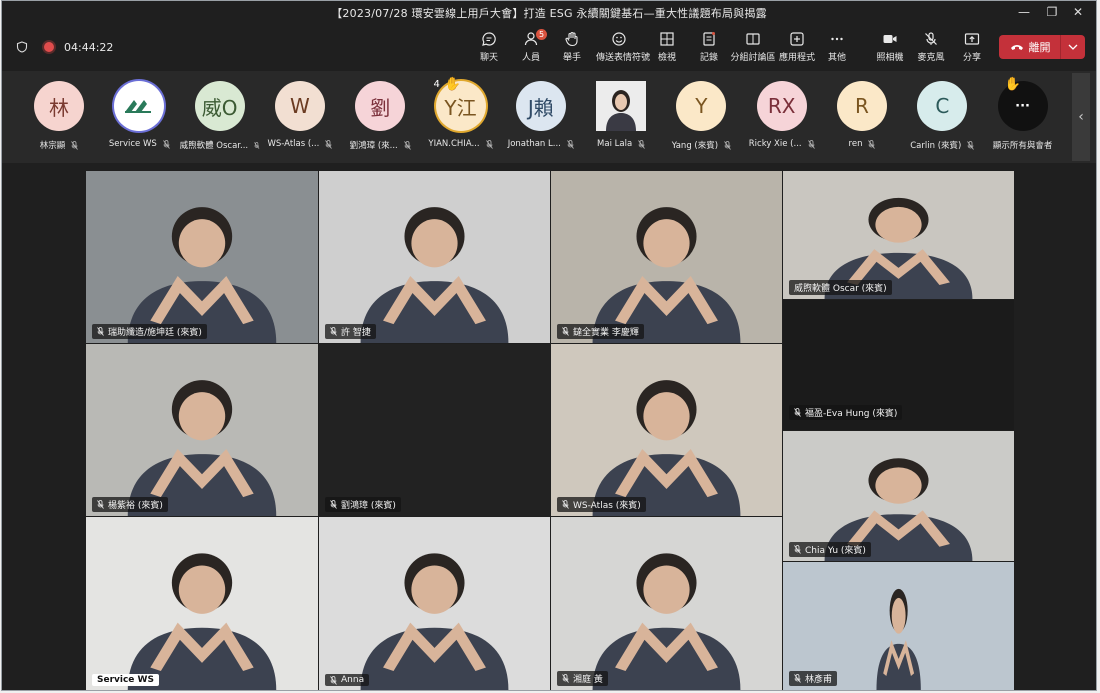 This screenshot has width=1100, height=693. I want to click on participant-avatar-tile: Y Yang (來賓), so click(701, 116).